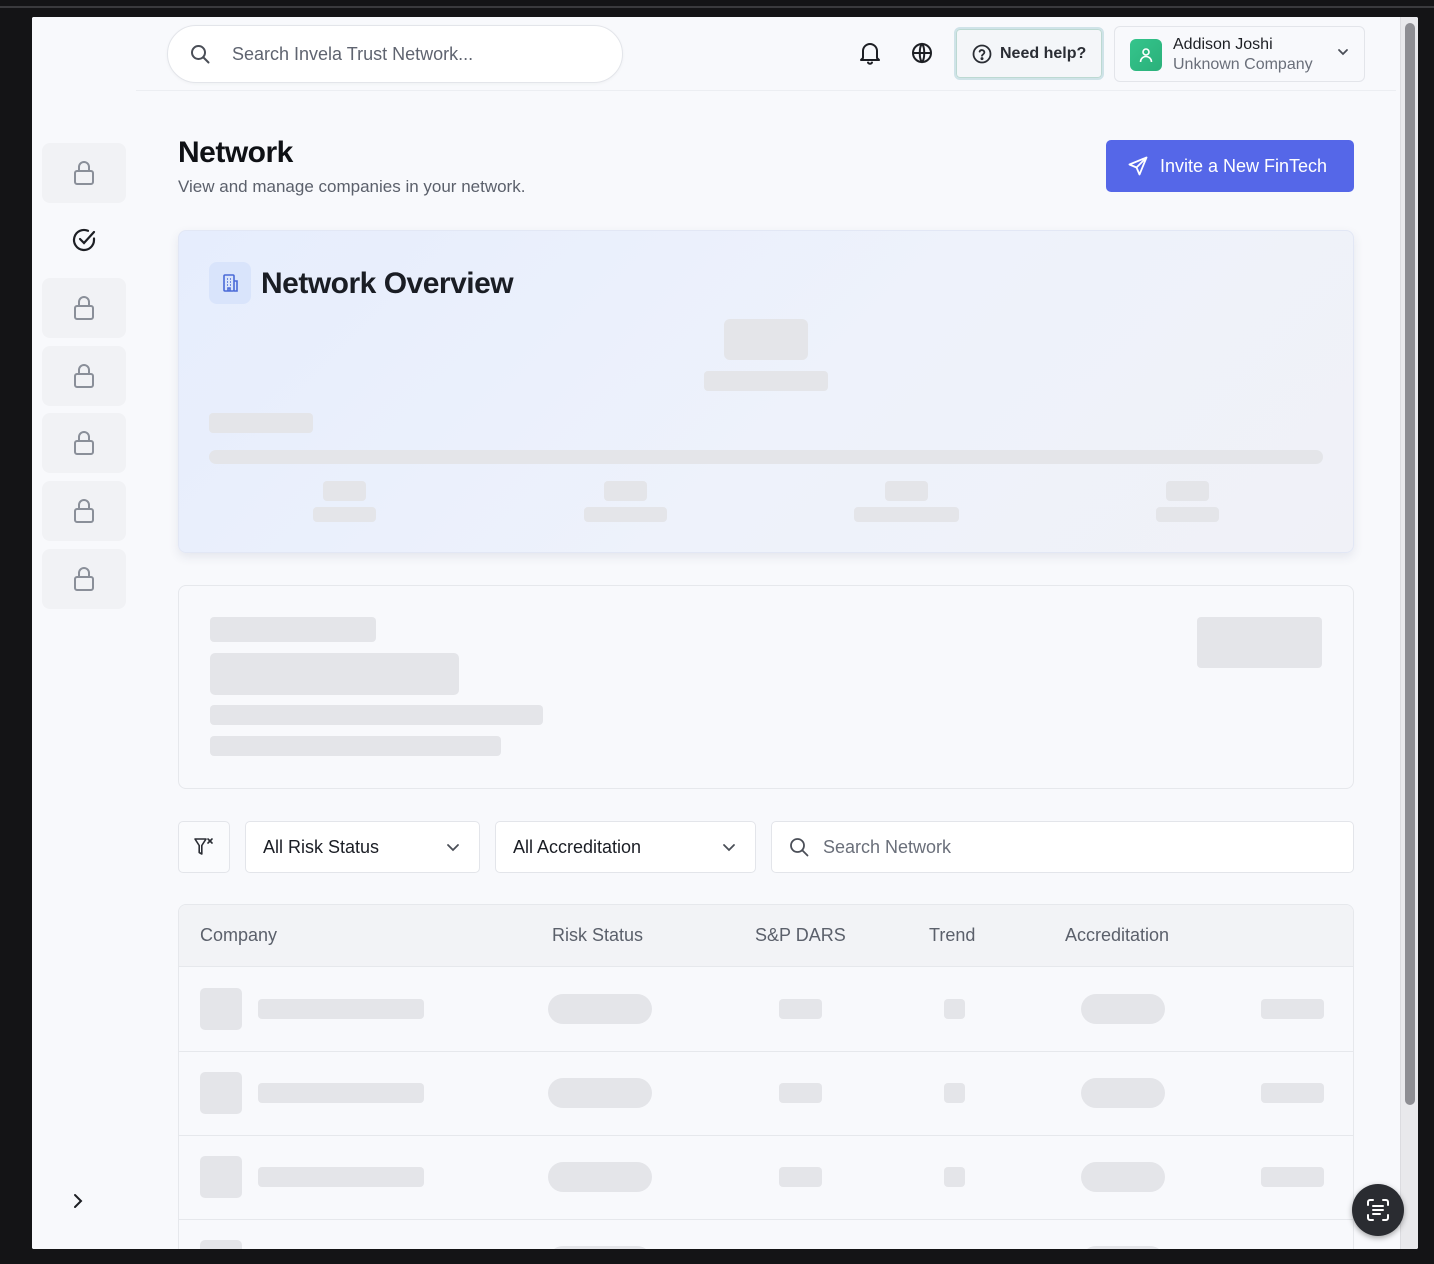 The height and width of the screenshot is (1264, 1434). What do you see at coordinates (1378, 1210) in the screenshot?
I see `screen-reader-button` at bounding box center [1378, 1210].